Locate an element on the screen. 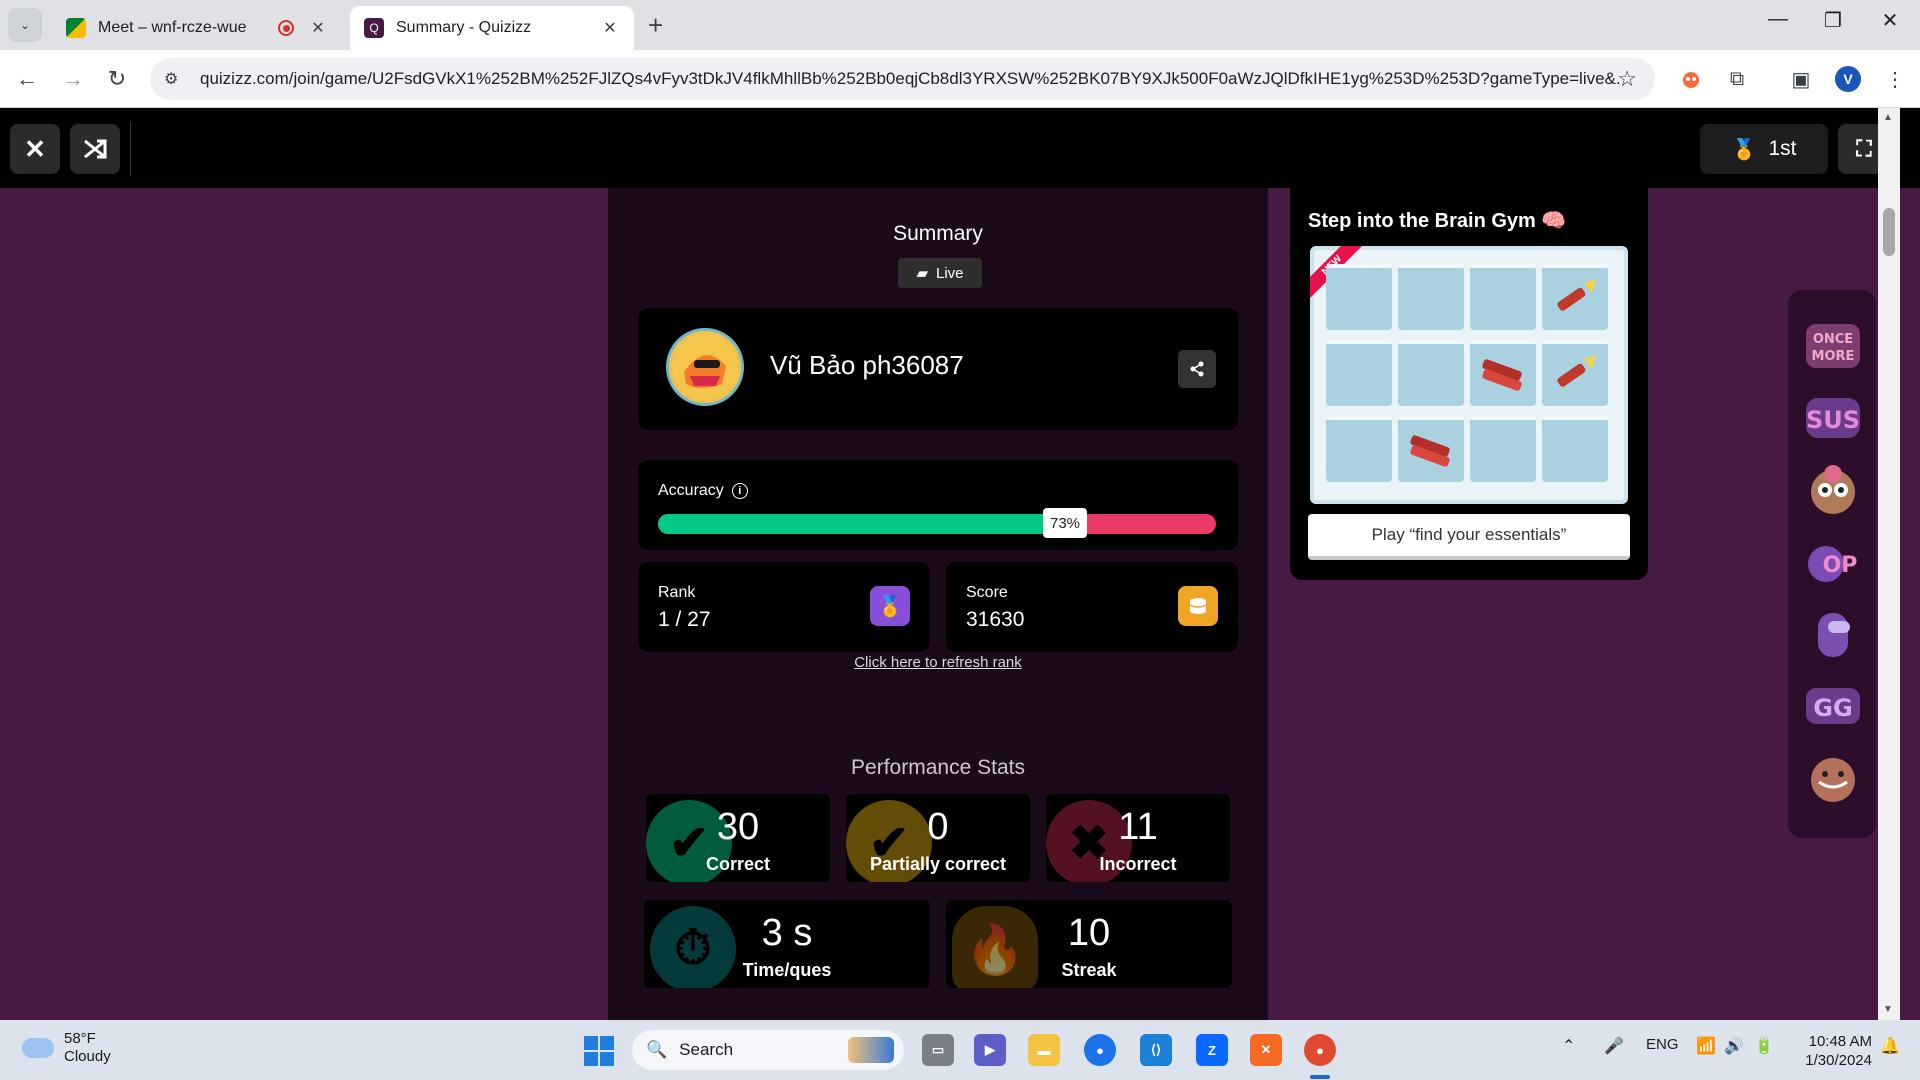 The width and height of the screenshot is (1920, 1080). extension-icon is located at coordinates (1691, 79).